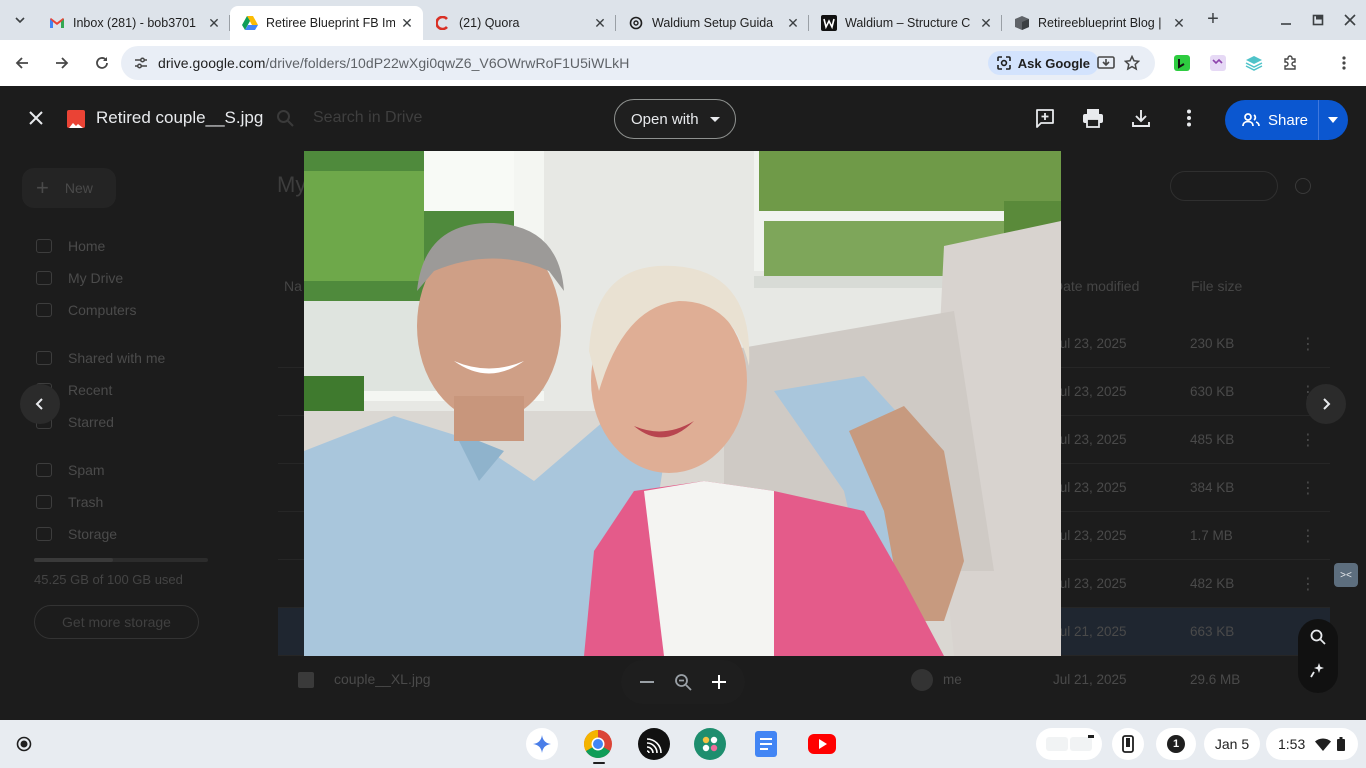 The height and width of the screenshot is (768, 1366). What do you see at coordinates (1212, 583) in the screenshot?
I see `row-size: 482 KB` at bounding box center [1212, 583].